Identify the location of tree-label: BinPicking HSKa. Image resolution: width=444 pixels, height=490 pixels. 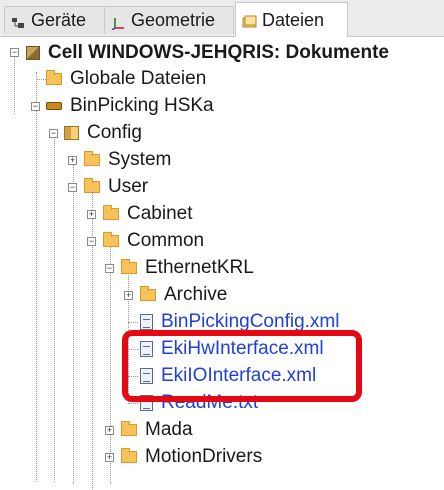
(142, 105).